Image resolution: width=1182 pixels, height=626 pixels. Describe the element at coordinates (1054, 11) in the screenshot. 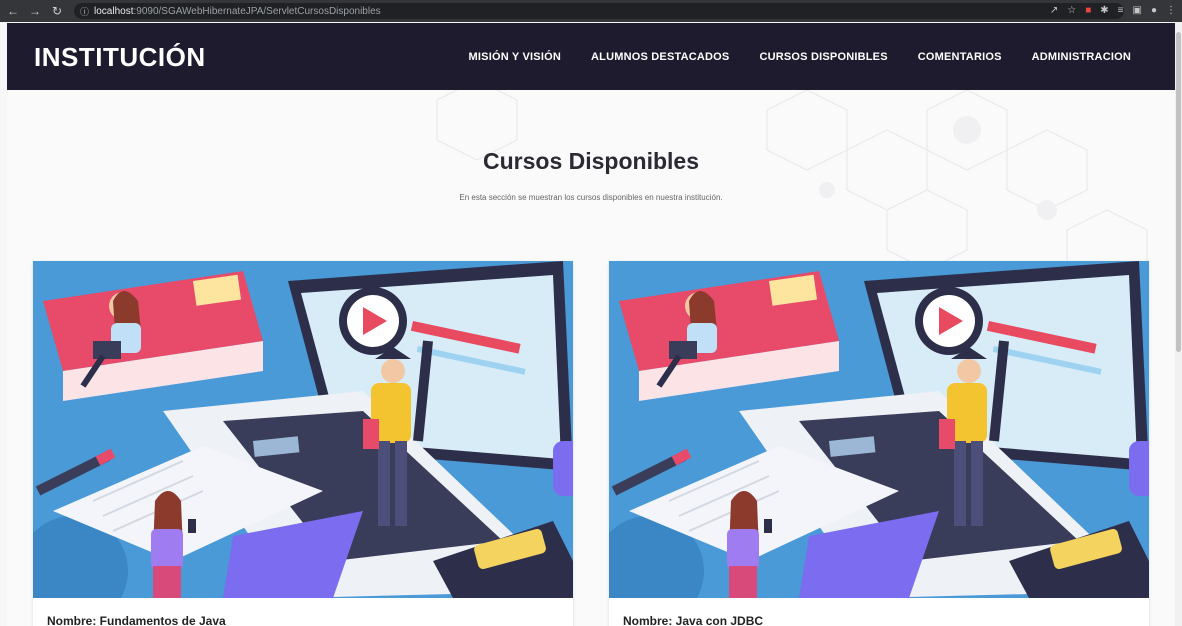

I see `share-icon: ↗` at that location.